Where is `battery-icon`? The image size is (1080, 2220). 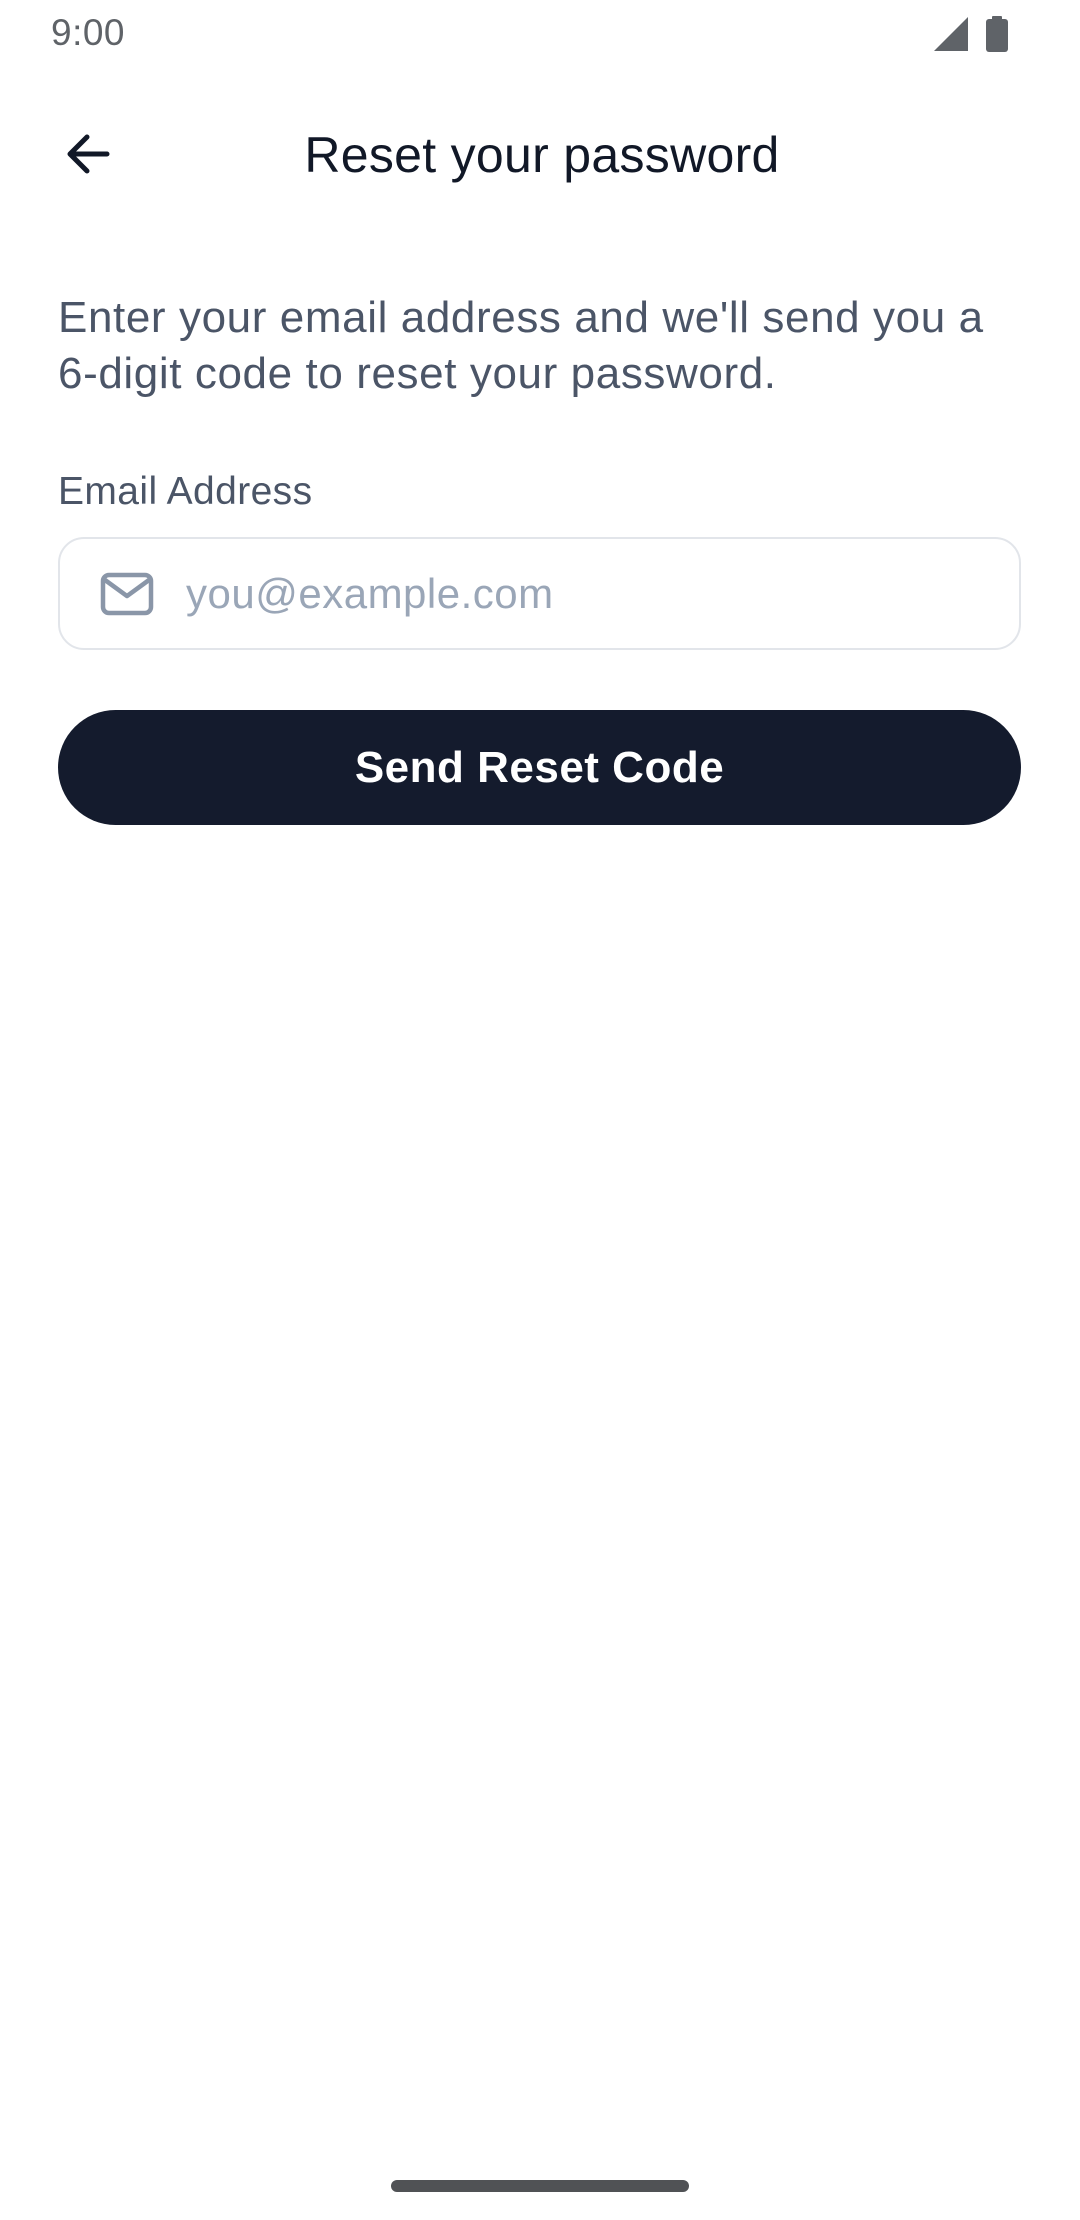
battery-icon is located at coordinates (997, 36).